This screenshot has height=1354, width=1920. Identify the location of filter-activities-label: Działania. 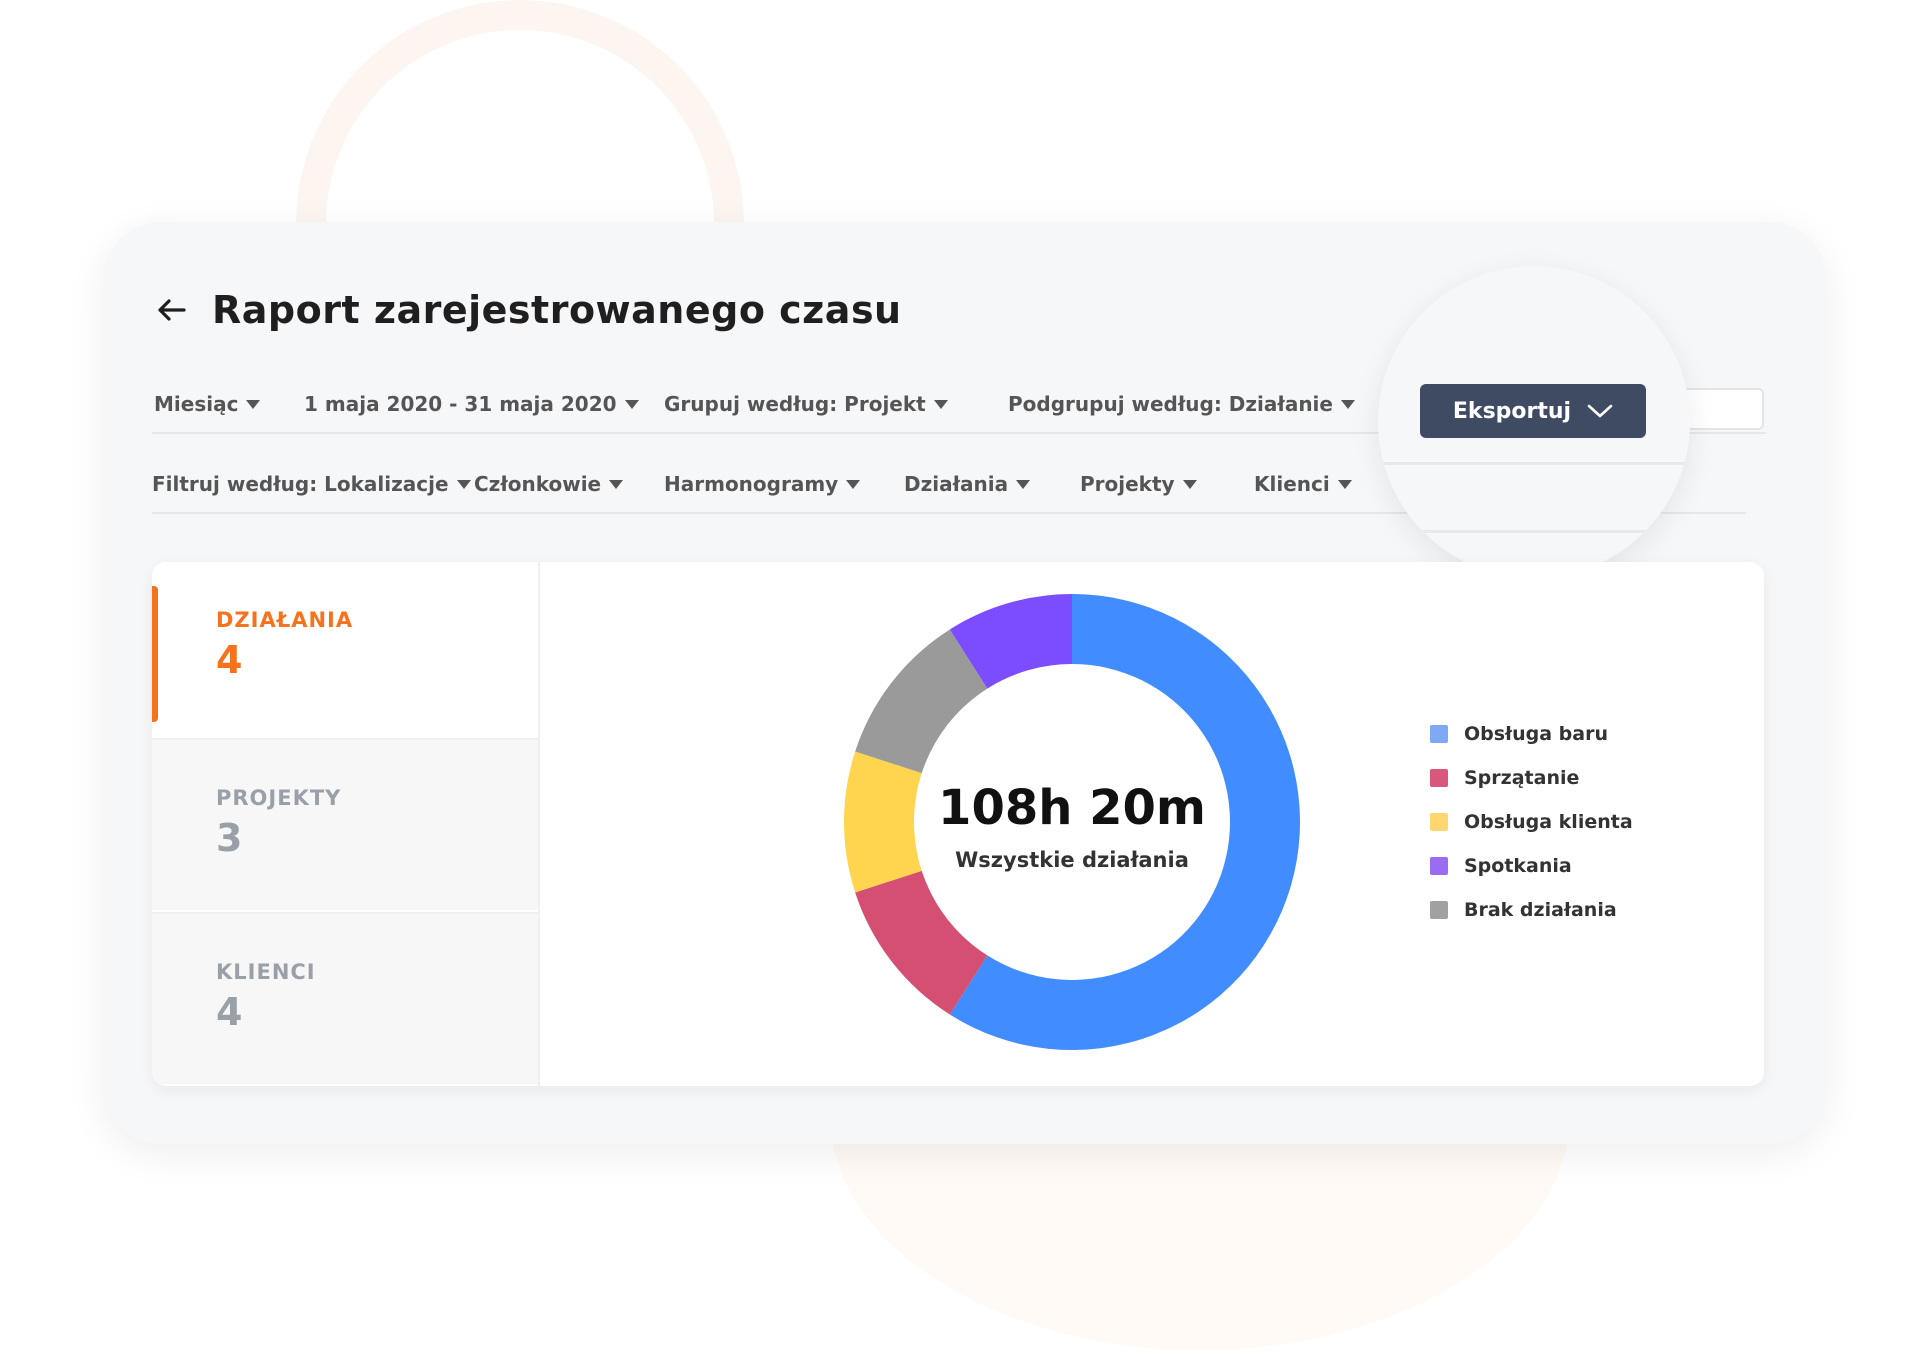
(956, 484).